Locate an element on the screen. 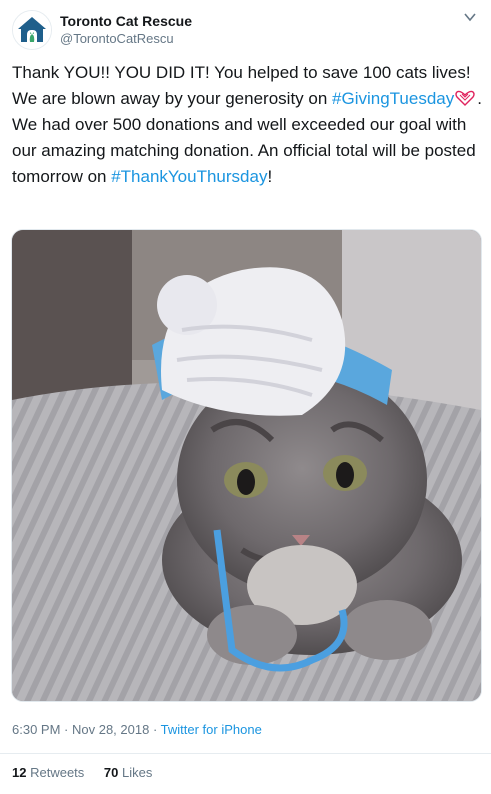  retweets-label: Retweets is located at coordinates (57, 772).